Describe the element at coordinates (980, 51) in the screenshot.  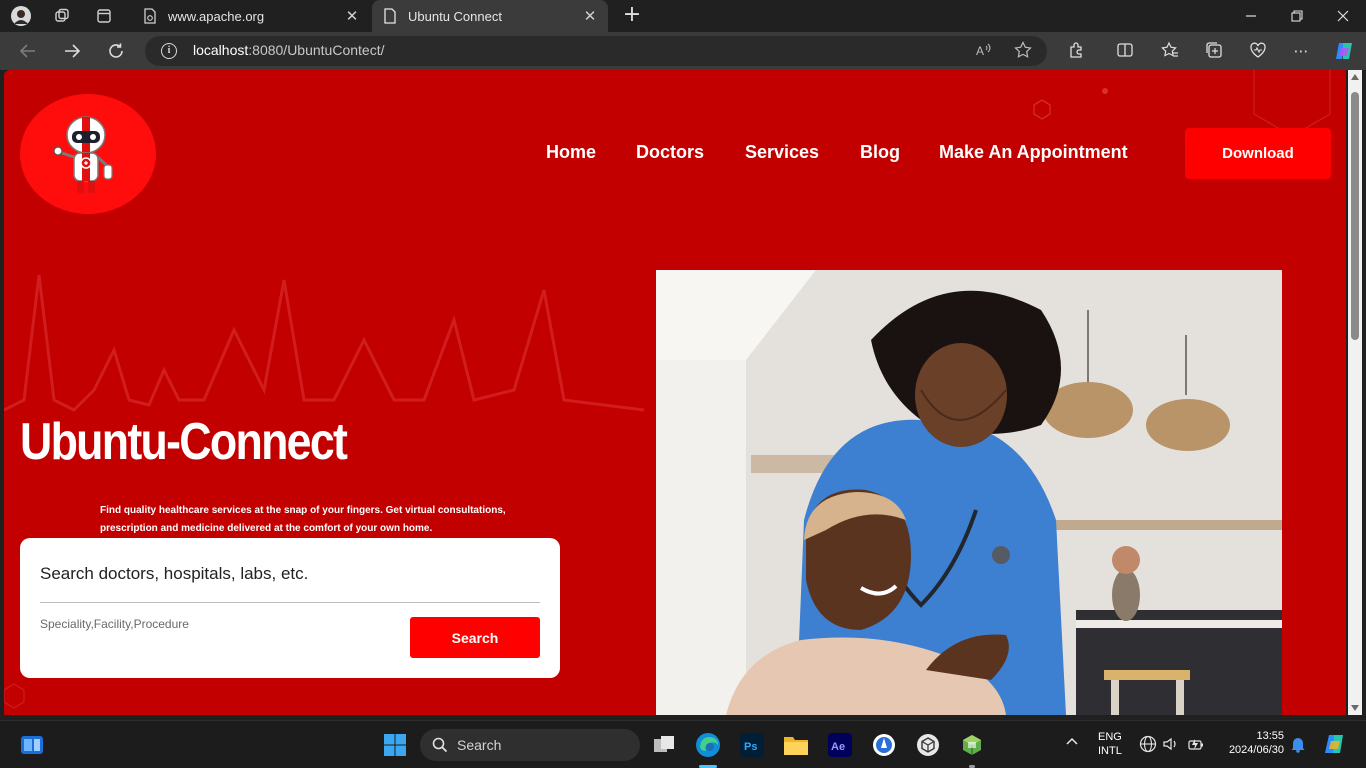
I see `svg-text: A` at that location.